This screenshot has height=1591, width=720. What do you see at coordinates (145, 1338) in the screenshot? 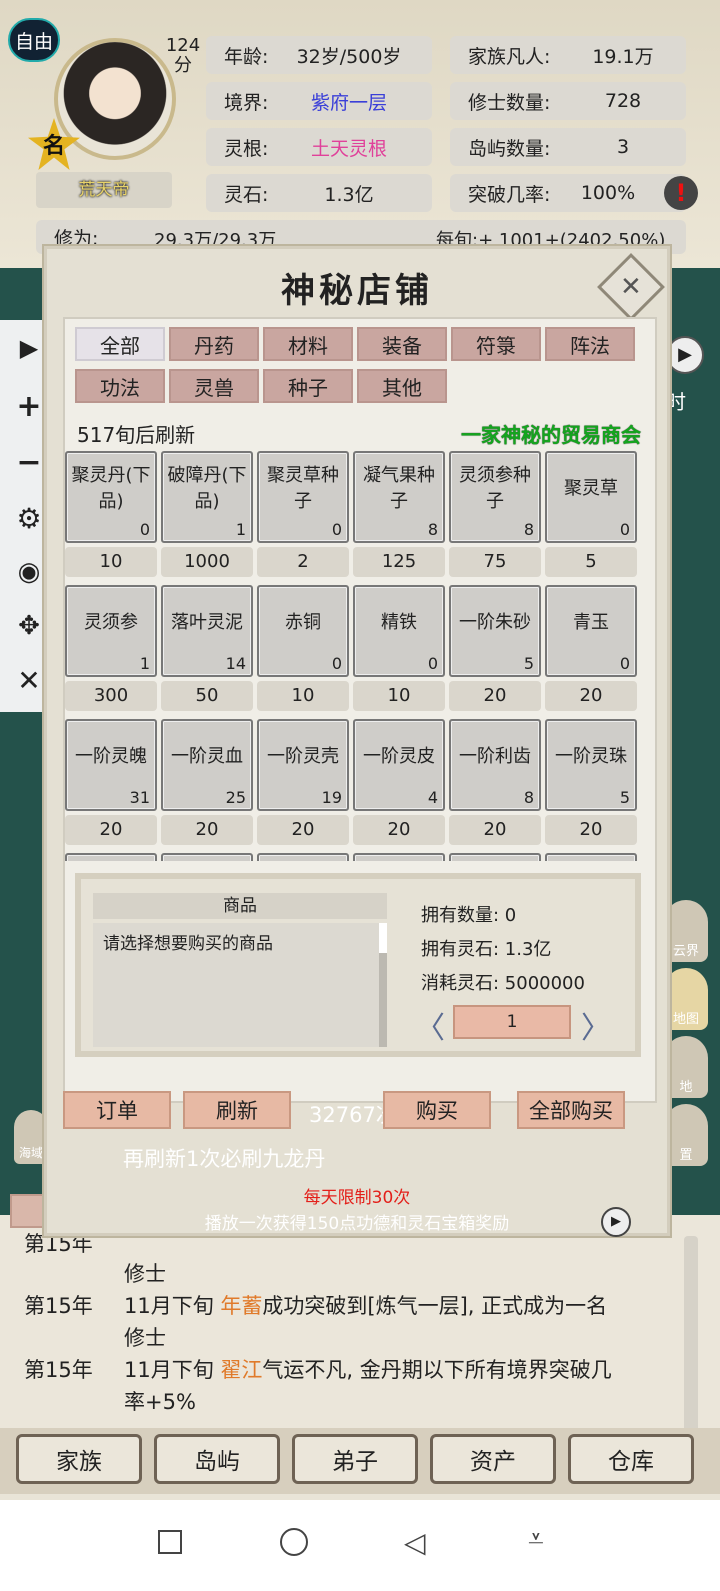
I see `log-text: 修士` at bounding box center [145, 1338].